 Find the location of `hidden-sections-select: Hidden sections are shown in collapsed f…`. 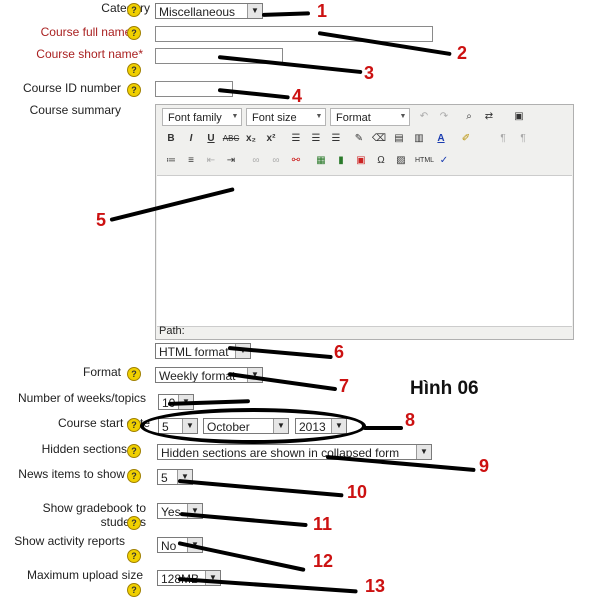

hidden-sections-select: Hidden sections are shown in collapsed f… is located at coordinates (294, 452).